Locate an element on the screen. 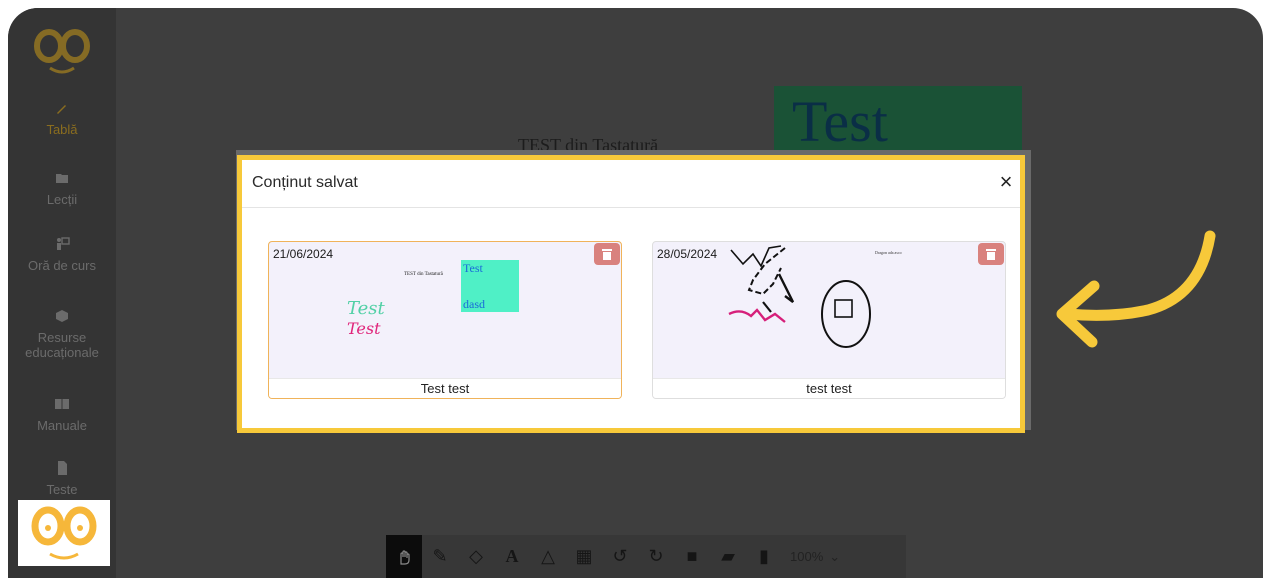 This screenshot has width=1268, height=578. modal-title: Conținut salvat is located at coordinates (305, 182).